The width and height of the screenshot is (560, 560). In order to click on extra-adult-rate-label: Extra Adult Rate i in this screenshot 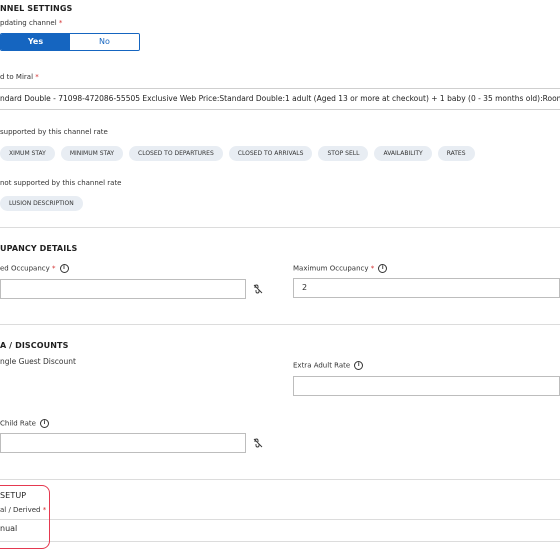, I will do `click(328, 365)`.